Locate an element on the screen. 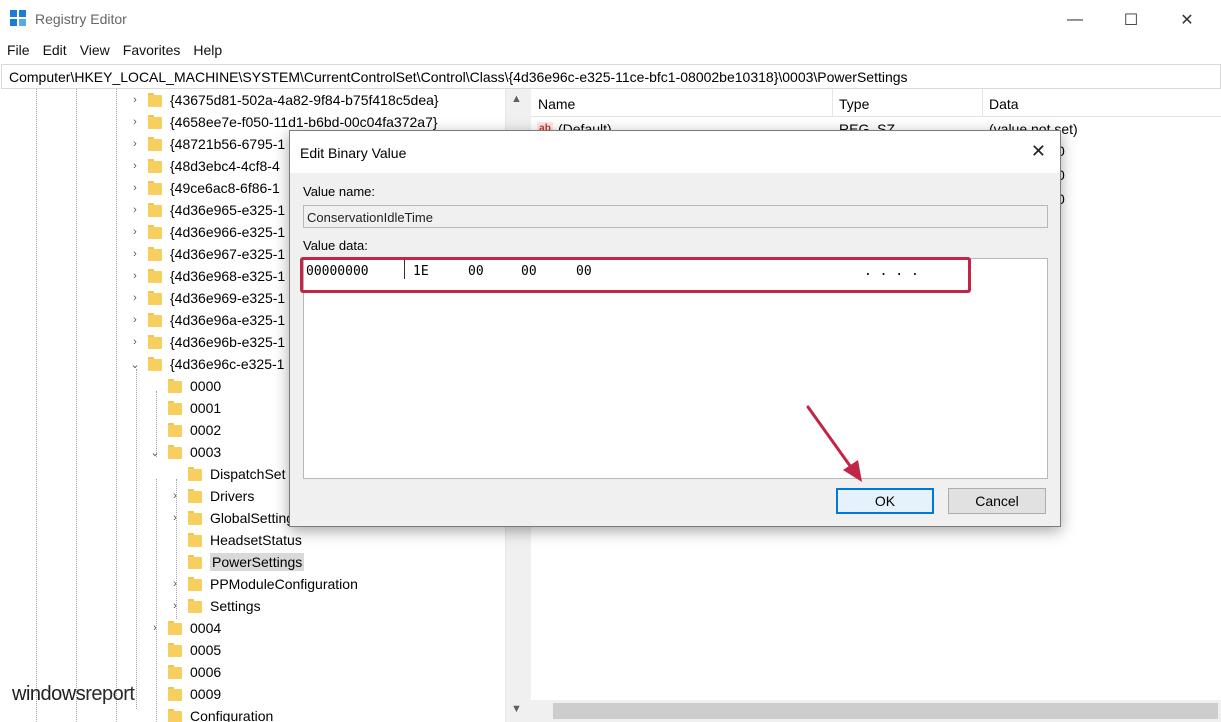  annotation-arrow-icon is located at coordinates (834, 443).